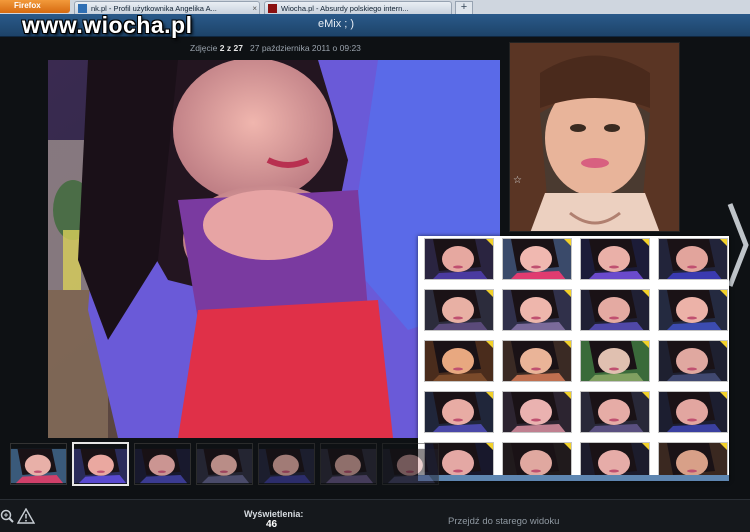  Describe the element at coordinates (305, 48) in the screenshot. I see `photo-date: 27 października 2011 o 09:23` at that location.